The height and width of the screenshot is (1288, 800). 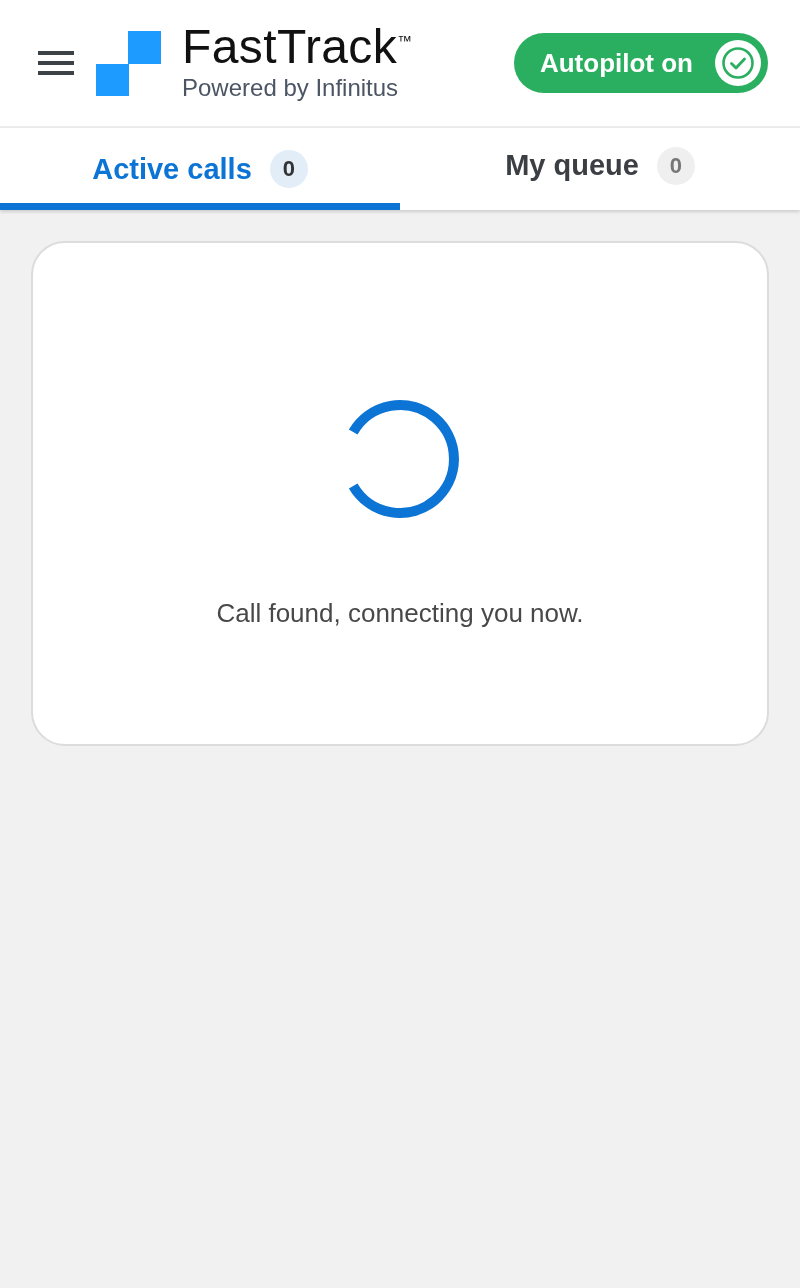 What do you see at coordinates (600, 169) in the screenshot?
I see `tab: My queue 0` at bounding box center [600, 169].